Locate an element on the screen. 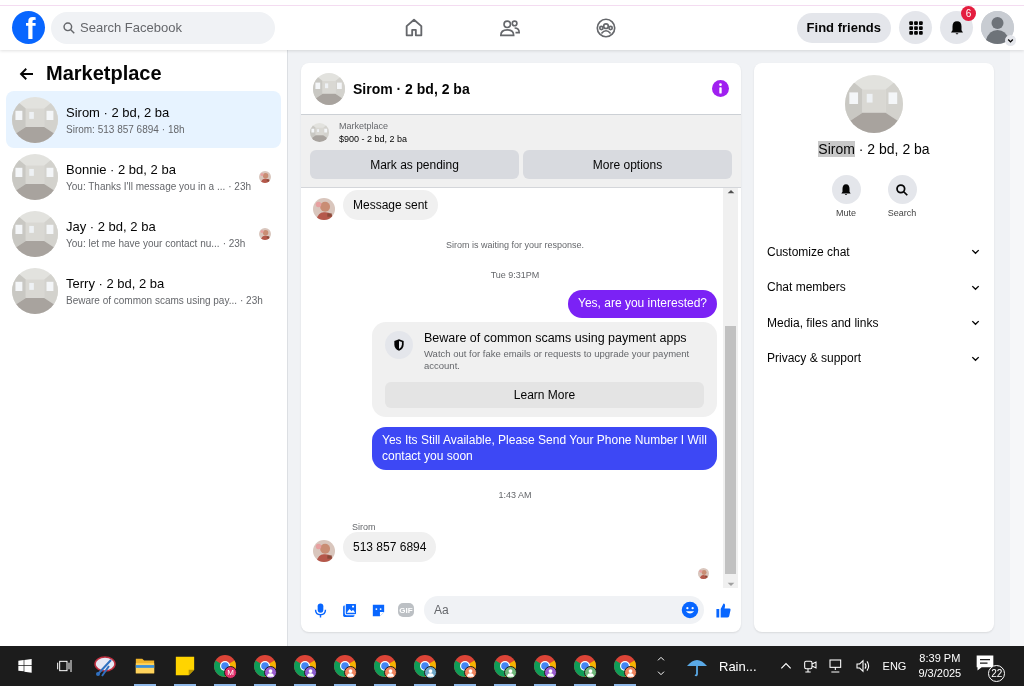 This screenshot has height=686, width=1024. notification-count: 22 is located at coordinates (997, 673).